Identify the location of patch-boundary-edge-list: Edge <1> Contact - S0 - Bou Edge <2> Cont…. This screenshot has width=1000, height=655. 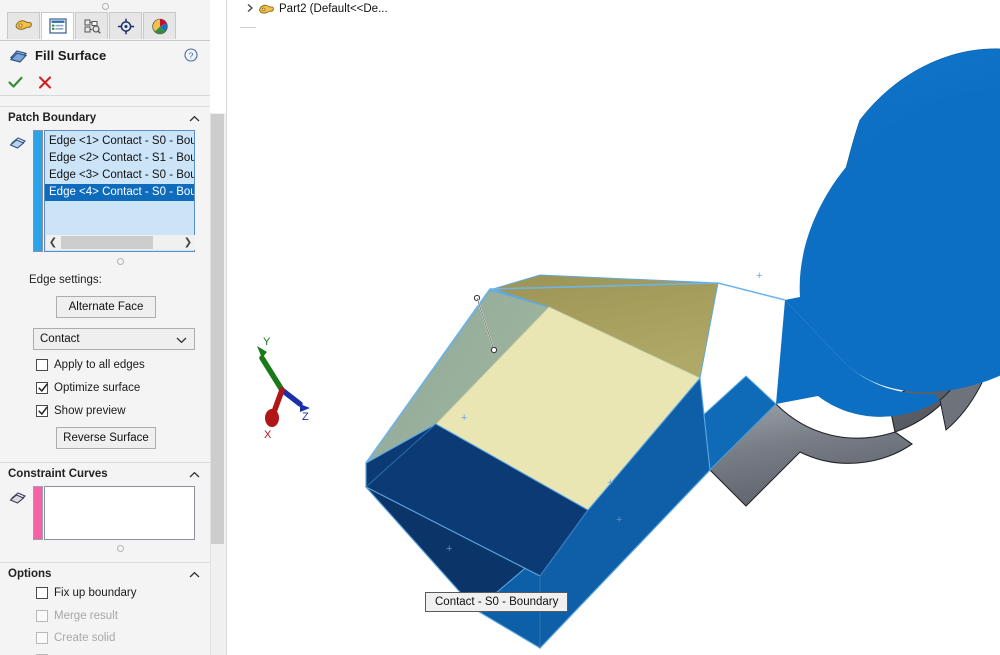
(119, 191).